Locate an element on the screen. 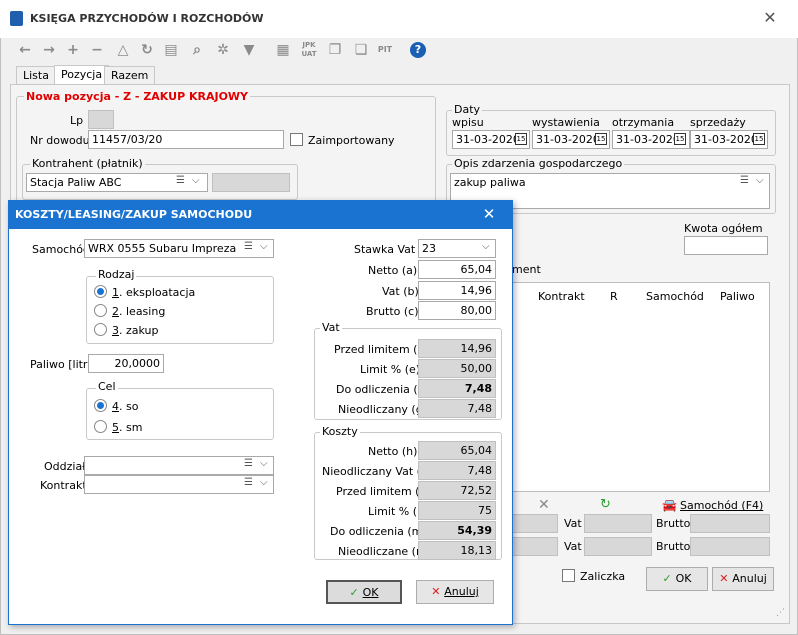 Image resolution: width=798 pixels, height=635 pixels. cel-label: Cel is located at coordinates (107, 386).